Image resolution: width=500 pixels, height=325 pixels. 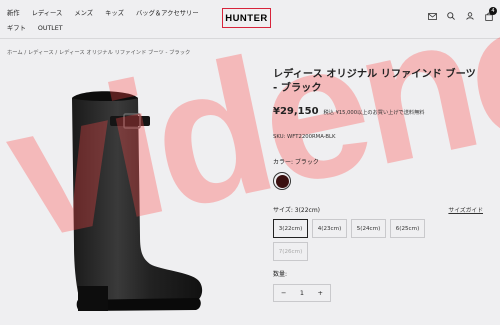 What do you see at coordinates (304, 137) in the screenshot?
I see `product-sku: SKU: WFT2200RMA-BLK` at bounding box center [304, 137].